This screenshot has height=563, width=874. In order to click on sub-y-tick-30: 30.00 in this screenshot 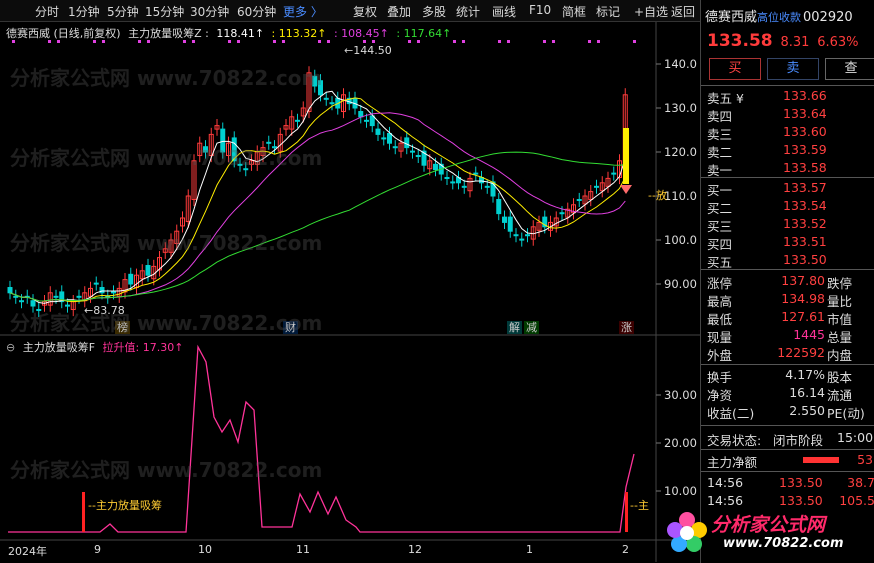, I will do `click(680, 395)`.